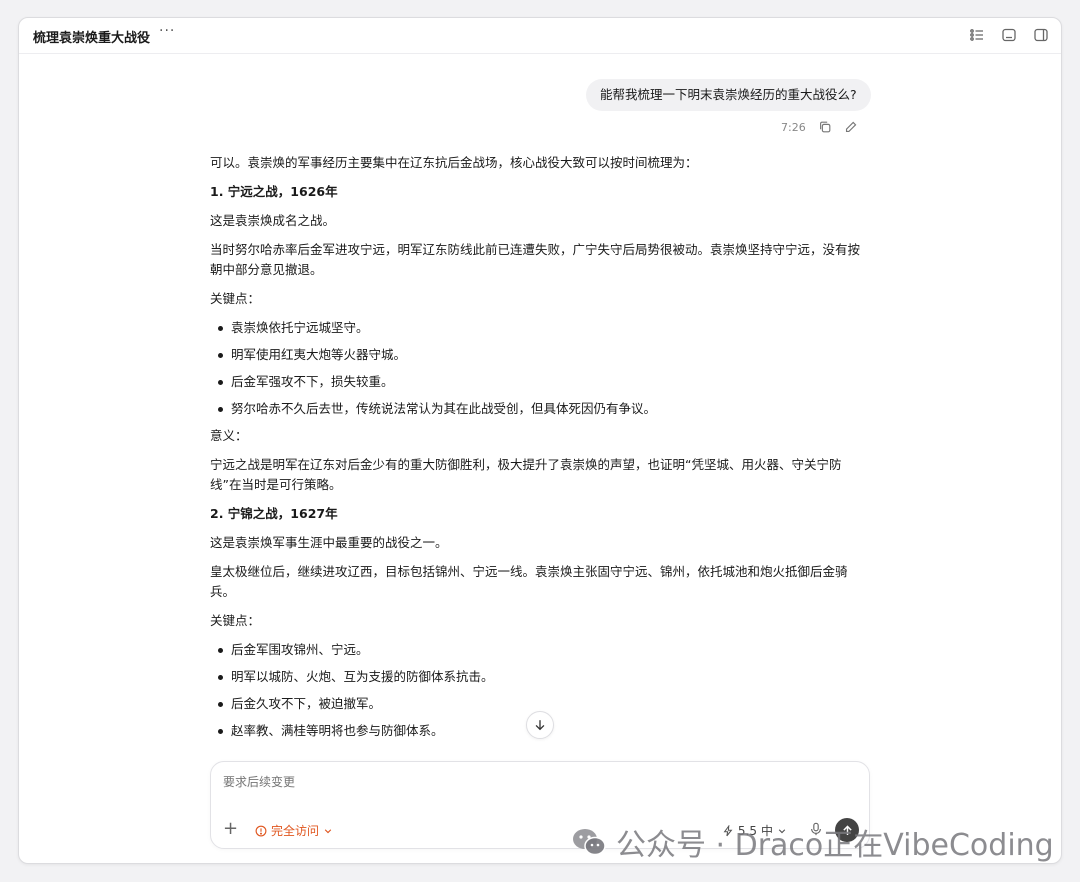  Describe the element at coordinates (274, 513) in the screenshot. I see `battle2-title: 2. 宁锦之战，1627年` at that location.